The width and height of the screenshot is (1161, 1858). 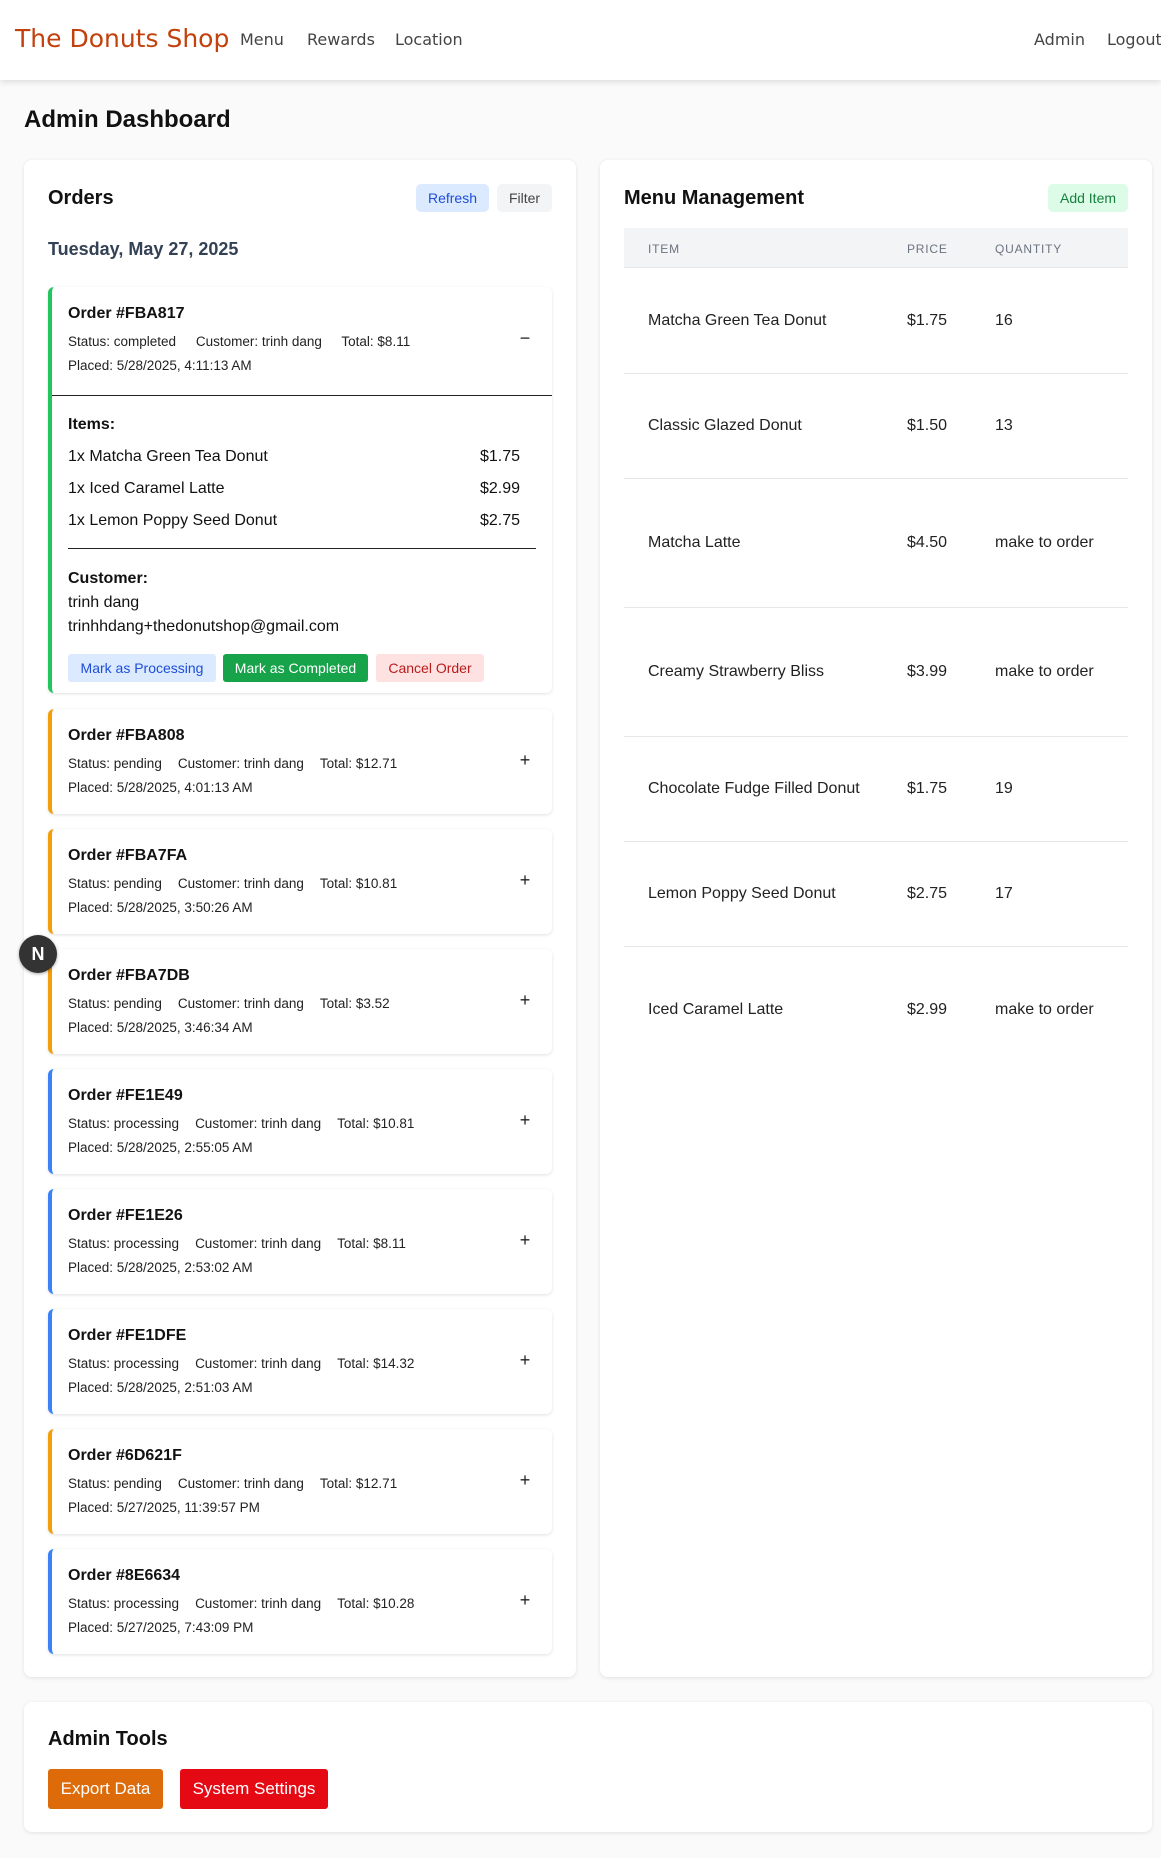 What do you see at coordinates (1088, 198) in the screenshot?
I see `add-item-button: Add Item` at bounding box center [1088, 198].